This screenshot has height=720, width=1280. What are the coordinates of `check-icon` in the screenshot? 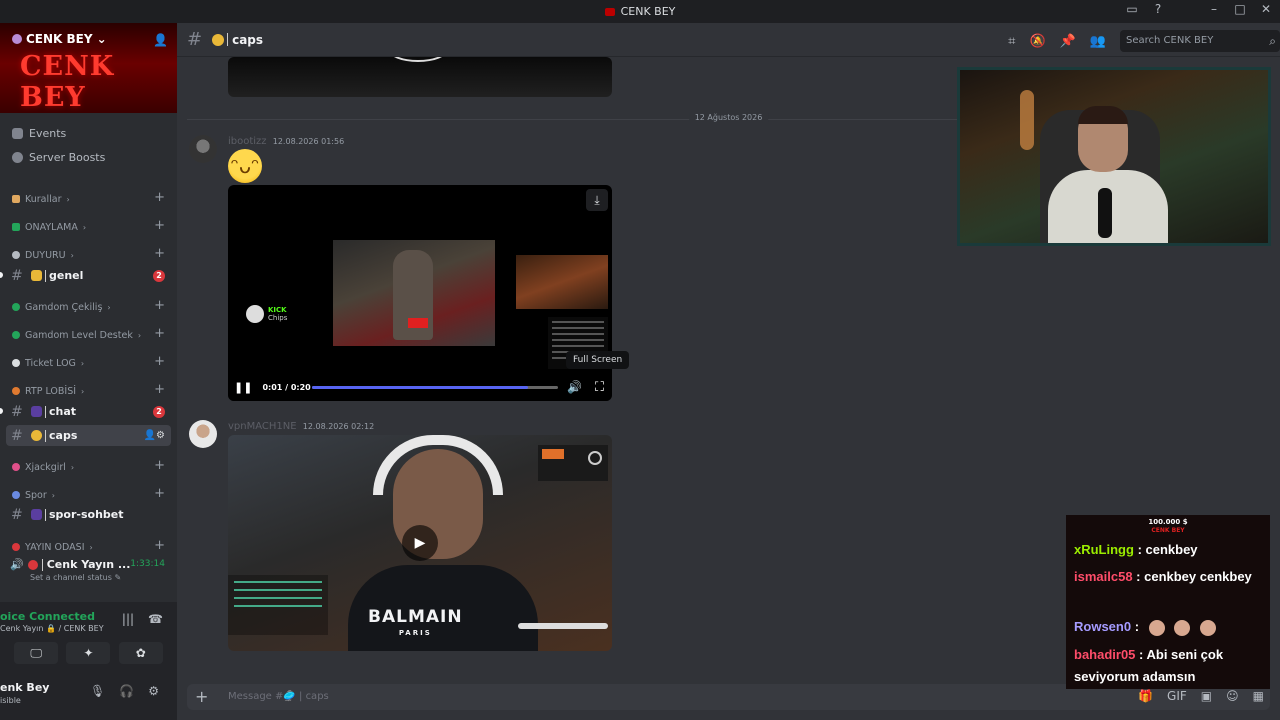 It's located at (16, 227).